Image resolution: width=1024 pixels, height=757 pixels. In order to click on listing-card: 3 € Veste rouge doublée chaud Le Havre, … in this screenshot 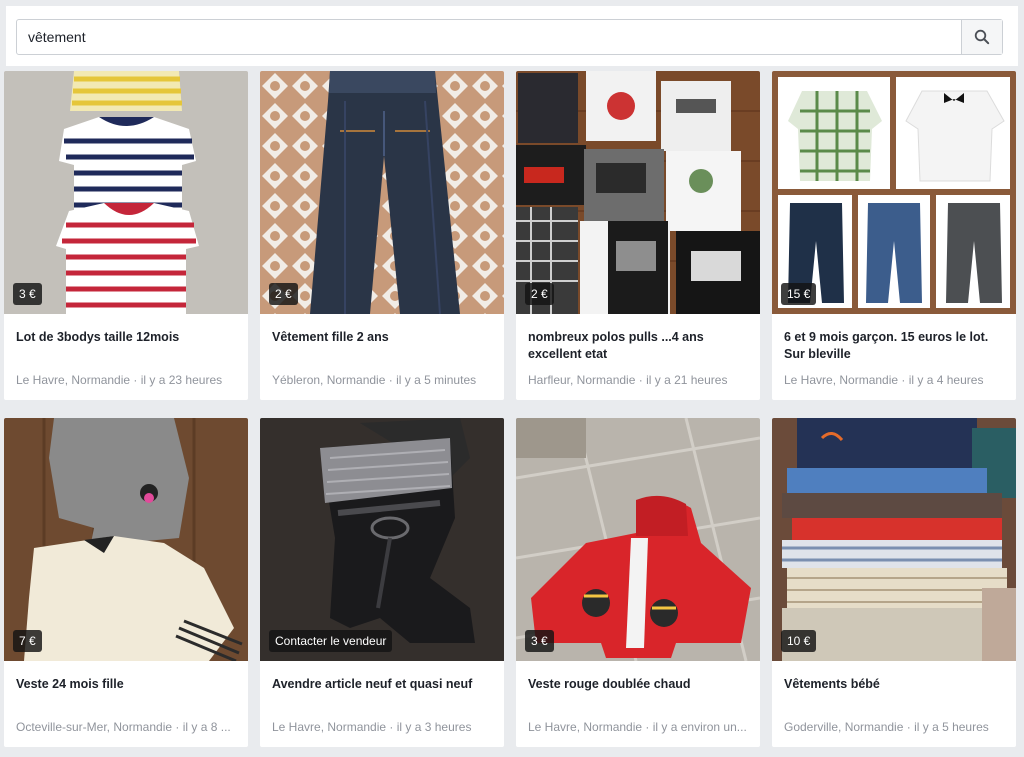, I will do `click(638, 582)`.